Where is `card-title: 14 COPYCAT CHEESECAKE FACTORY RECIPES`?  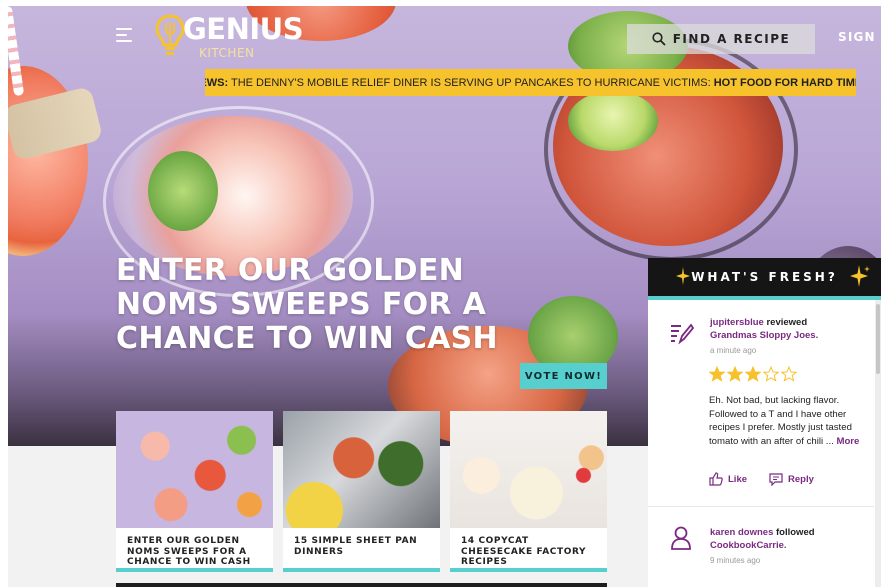 card-title: 14 COPYCAT CHEESECAKE FACTORY RECIPES is located at coordinates (524, 551).